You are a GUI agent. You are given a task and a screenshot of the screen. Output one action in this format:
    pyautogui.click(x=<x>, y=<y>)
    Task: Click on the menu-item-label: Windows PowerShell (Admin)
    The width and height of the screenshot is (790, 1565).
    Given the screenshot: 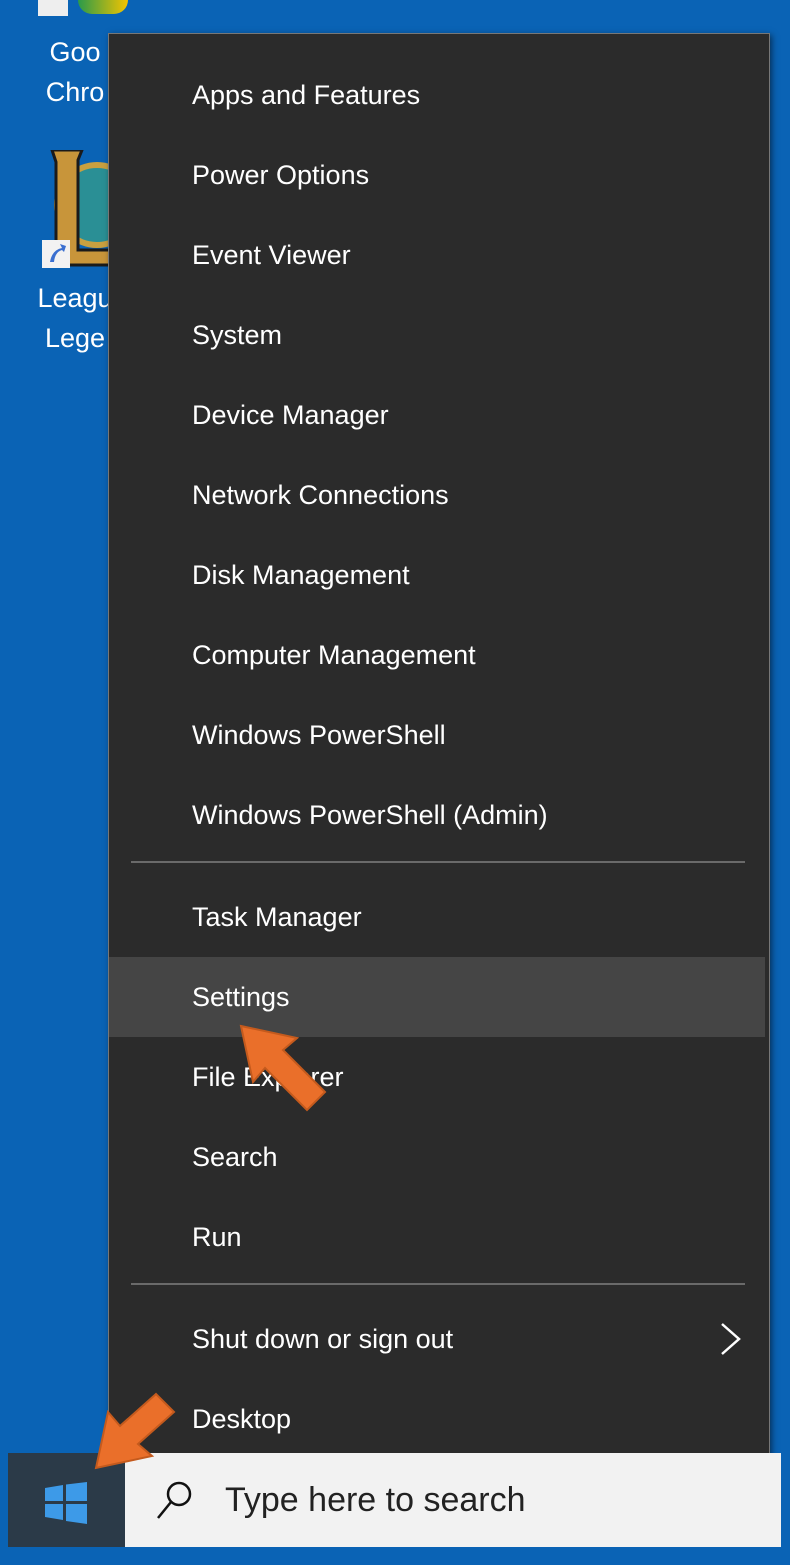 What is the action you would take?
    pyautogui.click(x=370, y=815)
    